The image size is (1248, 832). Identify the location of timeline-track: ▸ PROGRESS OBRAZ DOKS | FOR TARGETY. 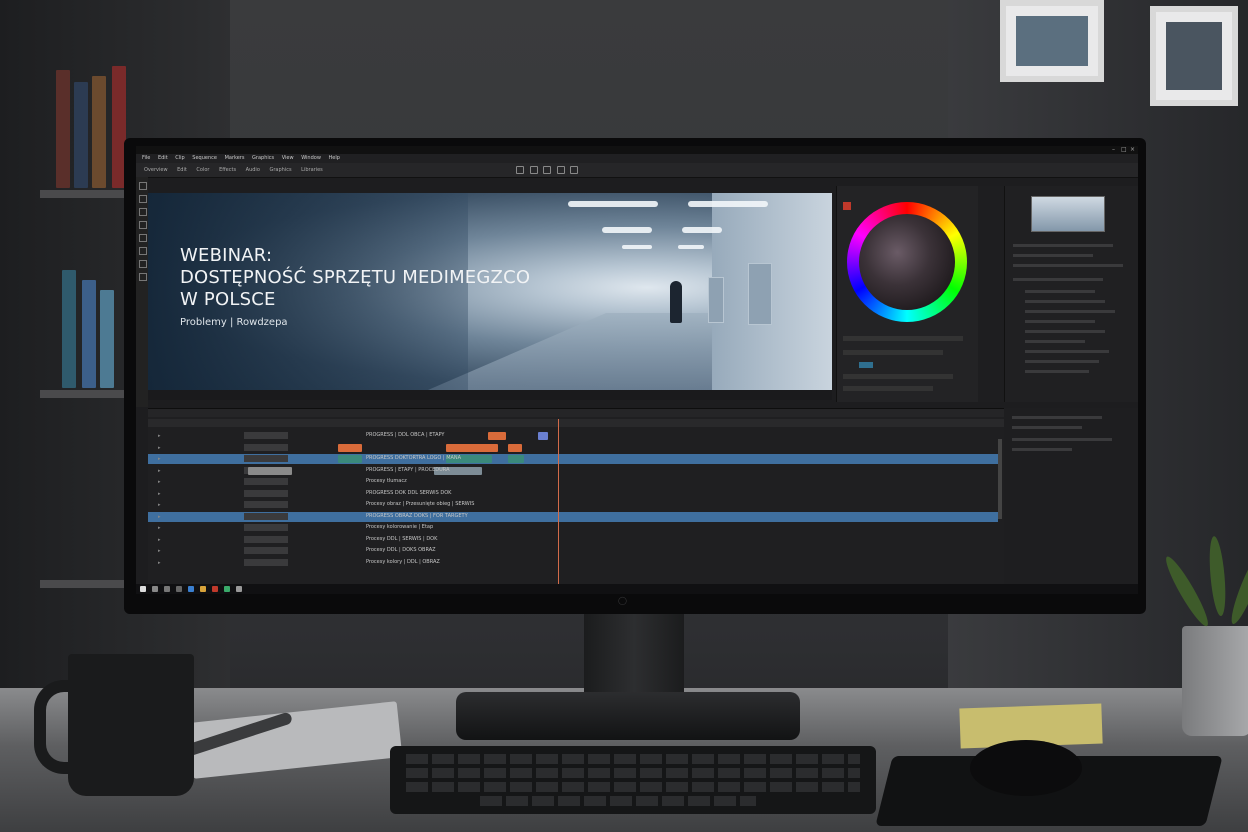
(573, 516).